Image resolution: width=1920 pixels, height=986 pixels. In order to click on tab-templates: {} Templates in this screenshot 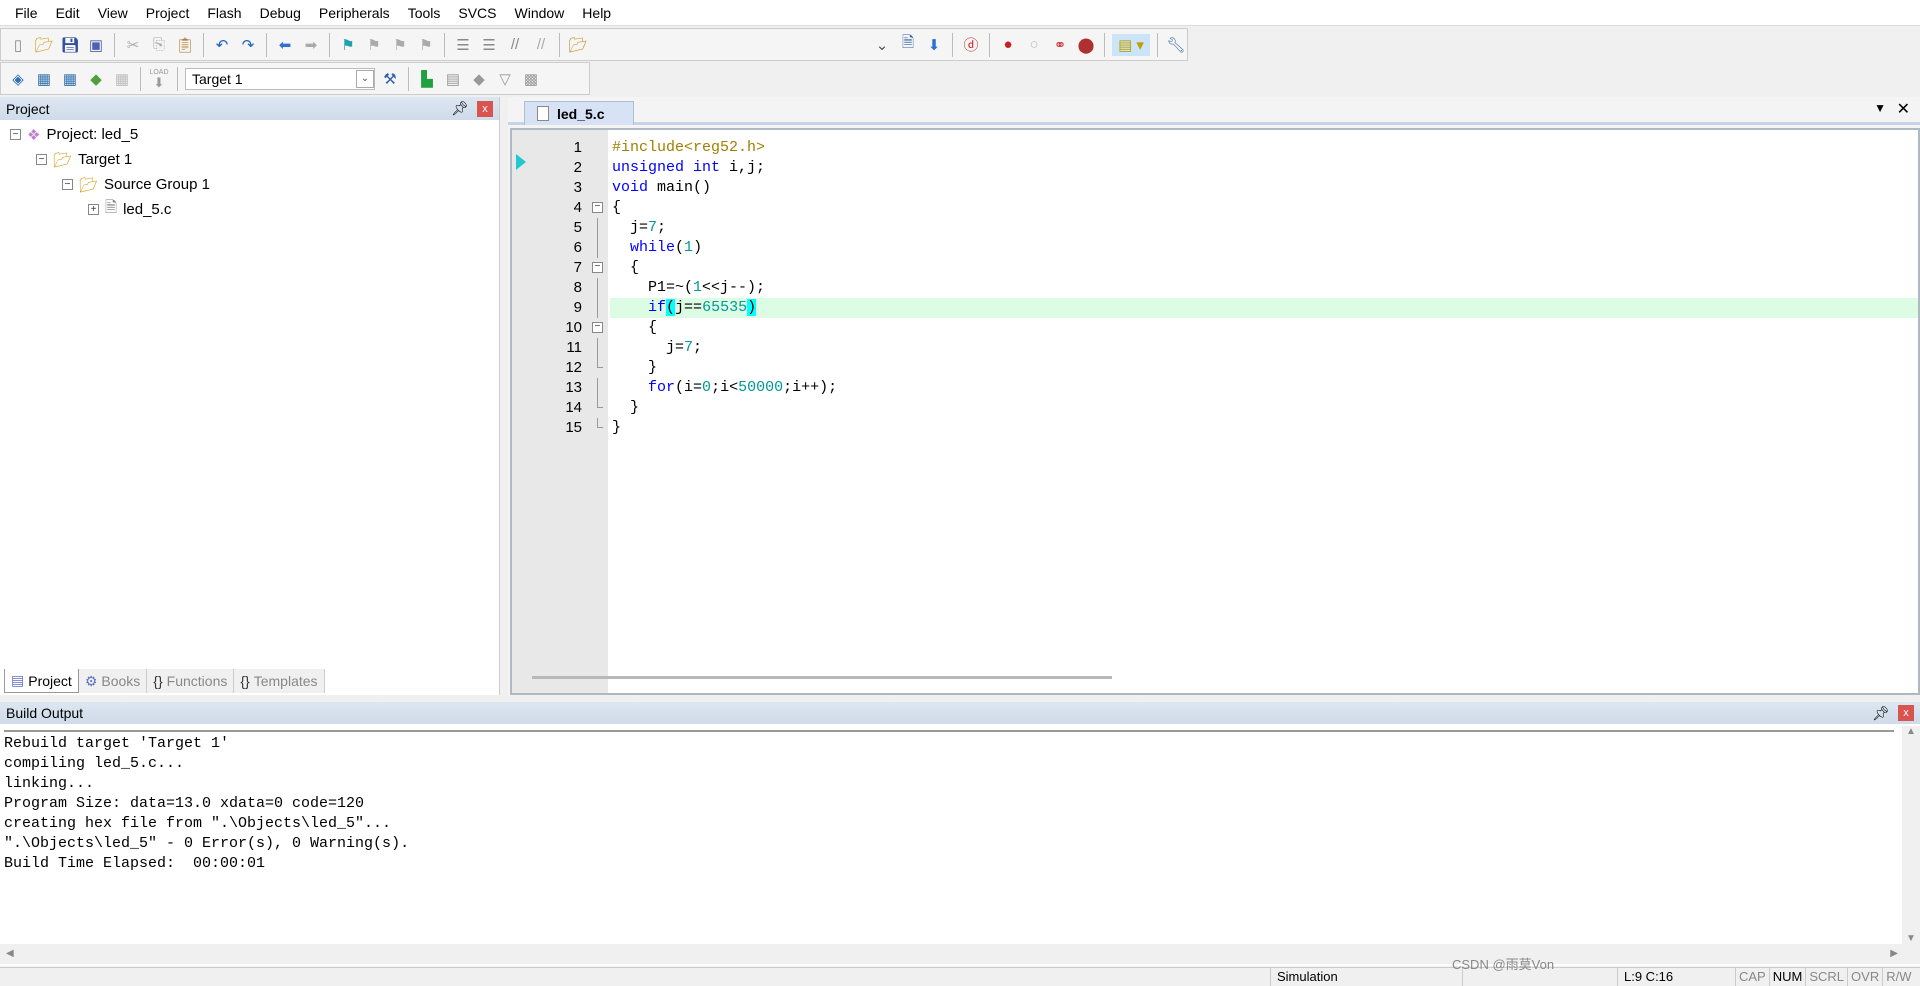, I will do `click(279, 681)`.